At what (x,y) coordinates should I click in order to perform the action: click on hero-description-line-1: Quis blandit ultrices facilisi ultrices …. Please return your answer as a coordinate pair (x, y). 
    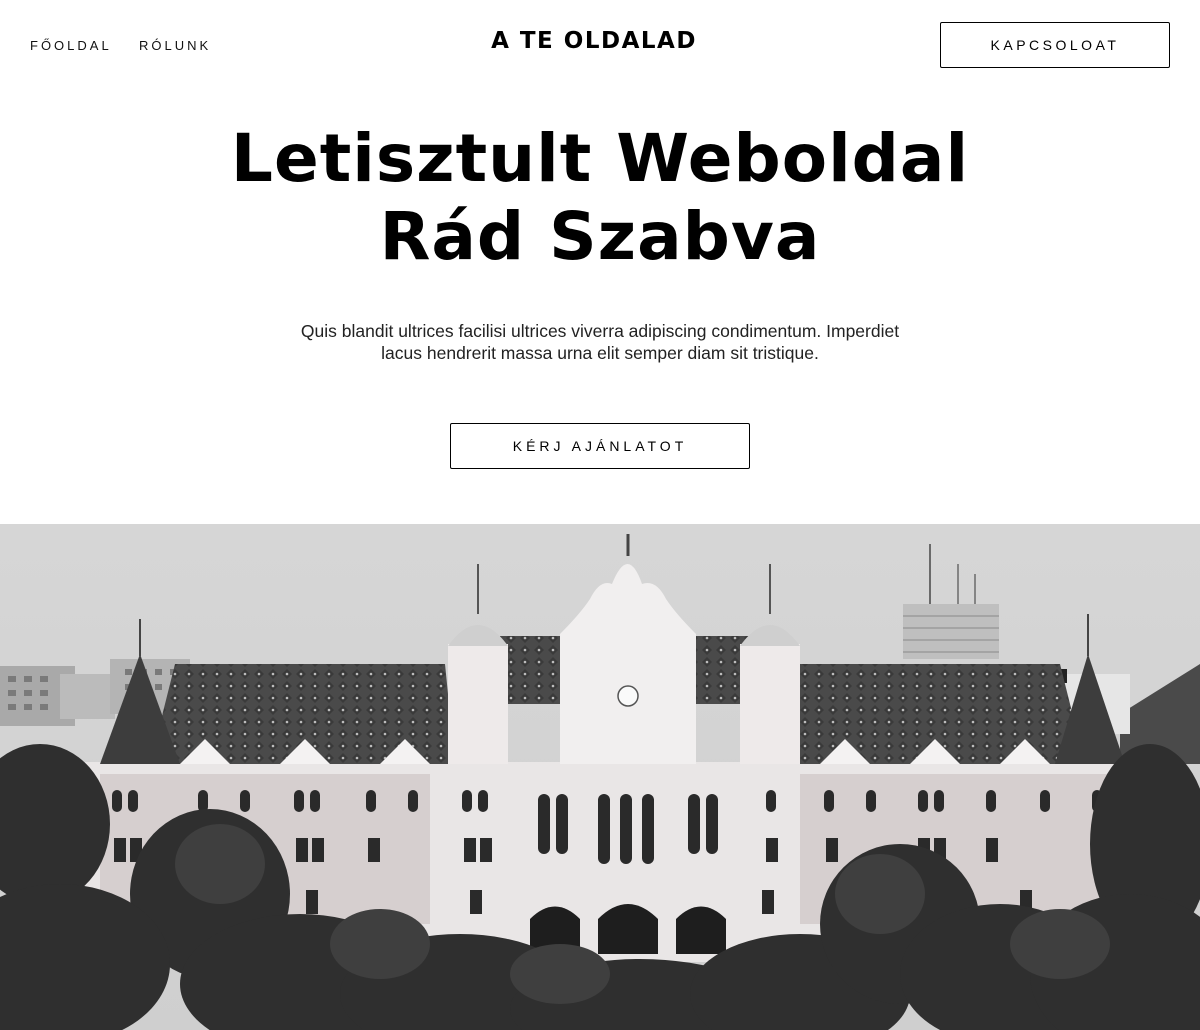
    Looking at the image, I should click on (600, 331).